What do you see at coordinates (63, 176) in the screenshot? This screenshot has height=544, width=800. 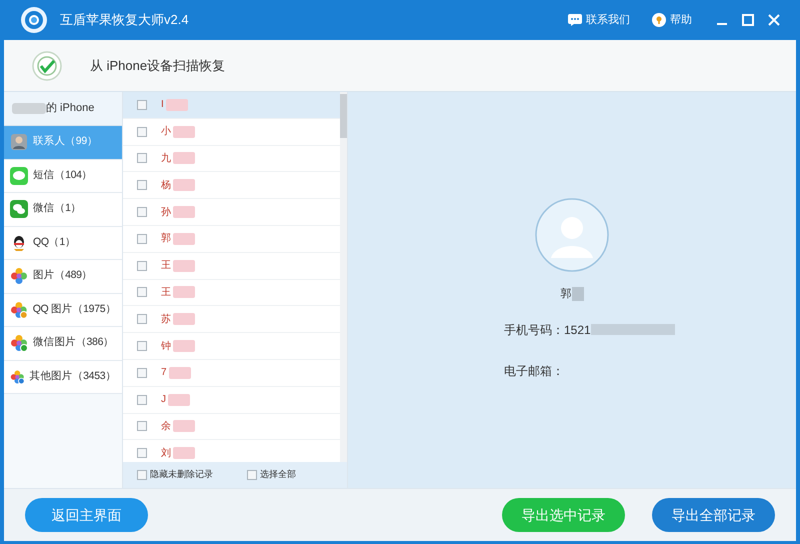 I see `sidebar-item: 短信（104）` at bounding box center [63, 176].